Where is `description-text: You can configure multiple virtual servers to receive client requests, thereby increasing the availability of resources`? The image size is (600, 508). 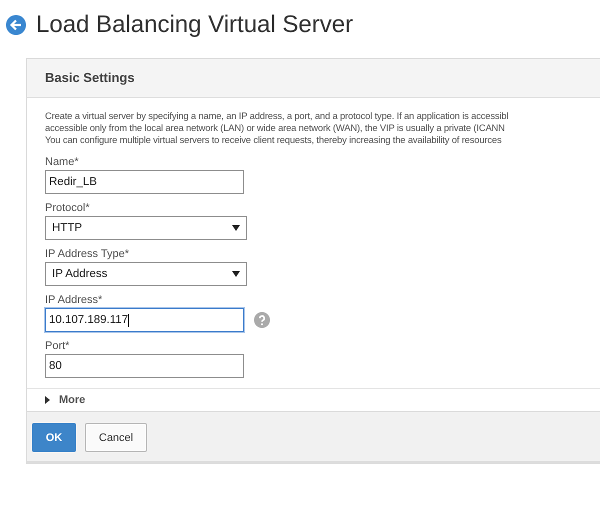
description-text: You can configure multiple virtual servers to receive client requests, thereby increasing the availability of resources is located at coordinates (274, 140).